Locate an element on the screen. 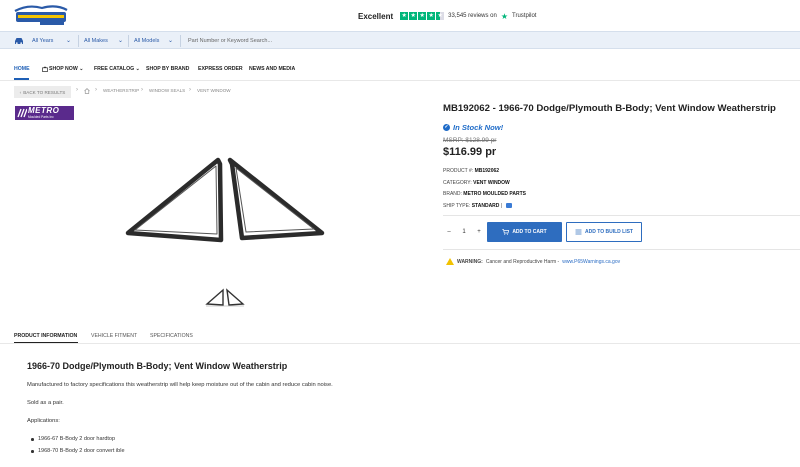  qty-increase-button: + is located at coordinates (479, 232).